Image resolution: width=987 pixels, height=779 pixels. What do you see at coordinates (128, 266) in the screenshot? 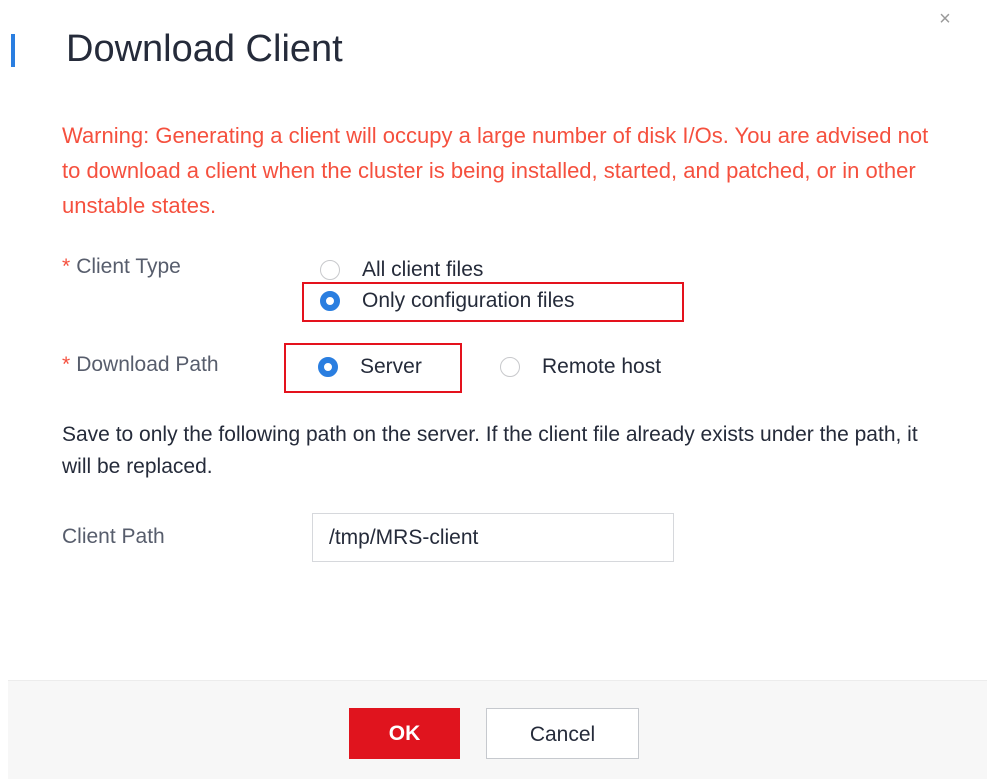
I see `client-type-label-text: Client Type` at bounding box center [128, 266].